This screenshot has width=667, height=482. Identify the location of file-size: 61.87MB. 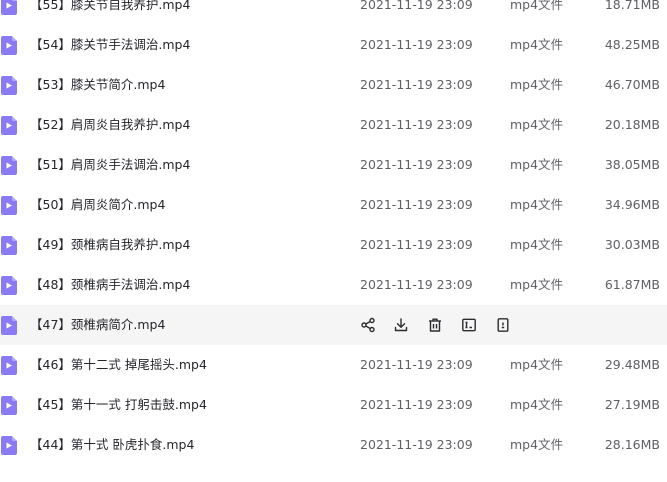
(632, 284).